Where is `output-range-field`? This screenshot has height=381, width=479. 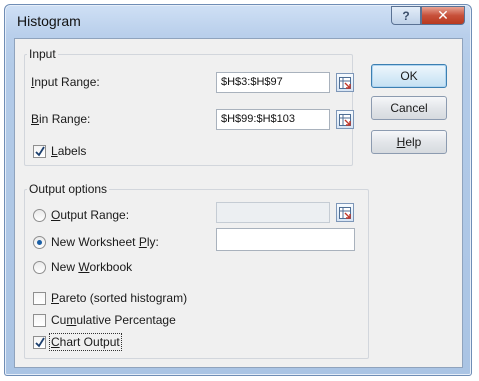
output-range-field is located at coordinates (273, 212).